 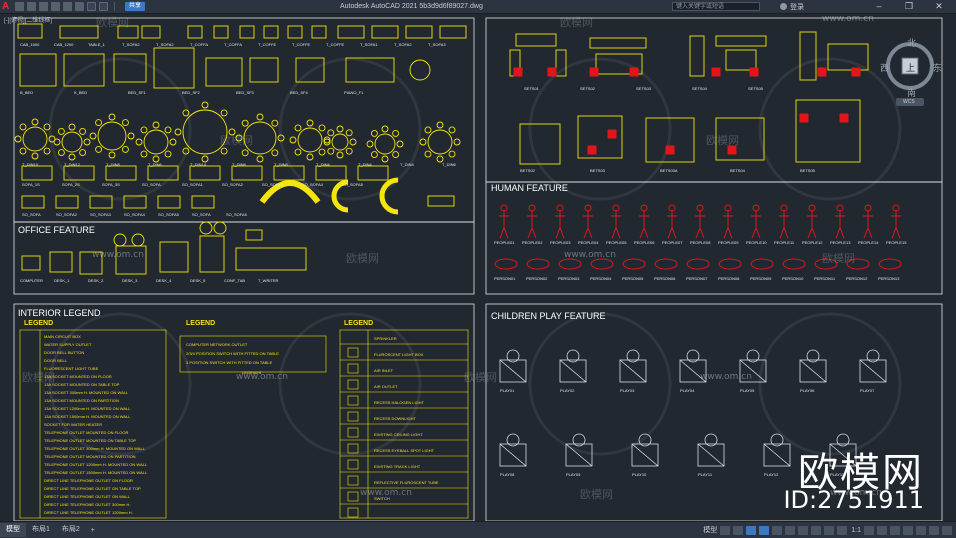 What do you see at coordinates (103, 6) in the screenshot?
I see `redo-icon` at bounding box center [103, 6].